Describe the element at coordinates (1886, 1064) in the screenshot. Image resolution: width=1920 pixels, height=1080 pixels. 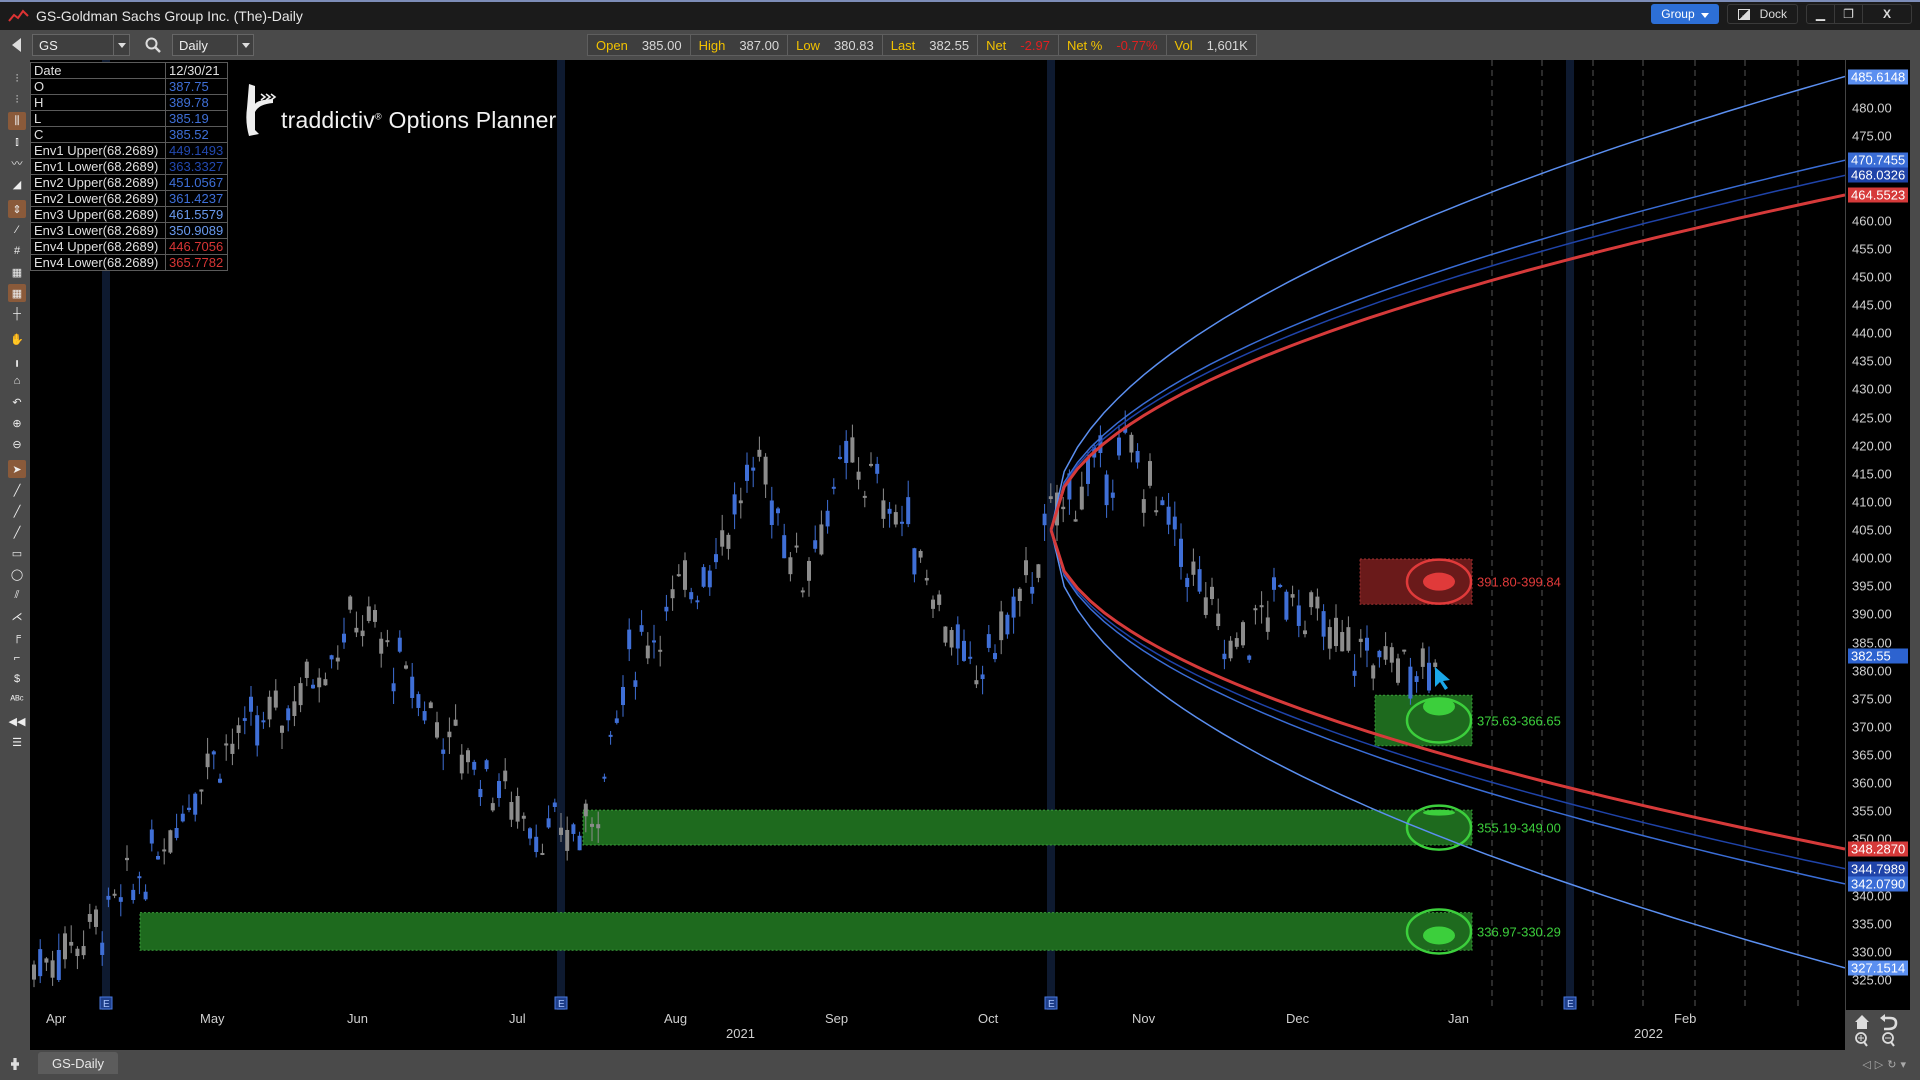
I see `tab-nav-controls: ◁▷↻▾` at that location.